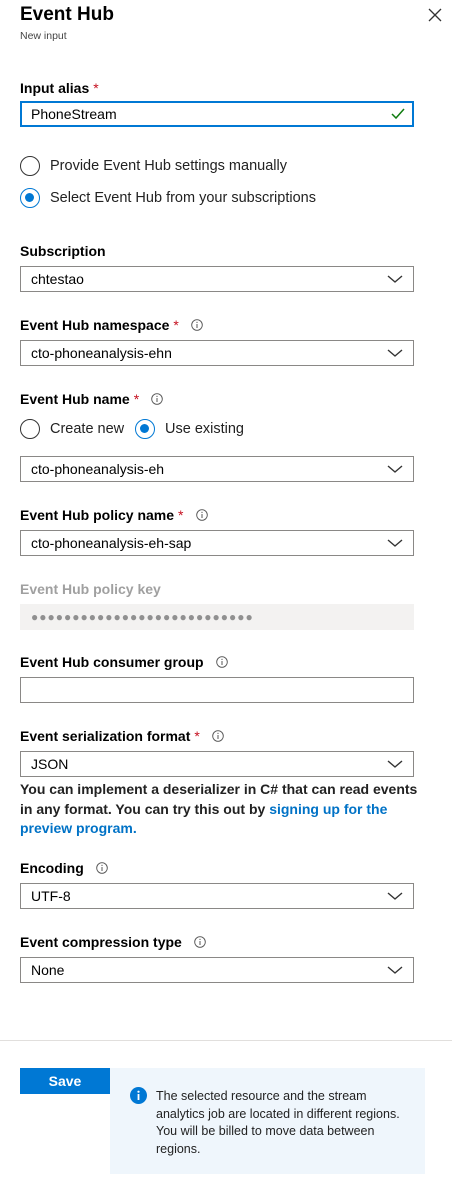  I want to click on encoding-label: Encoding, so click(64, 868).